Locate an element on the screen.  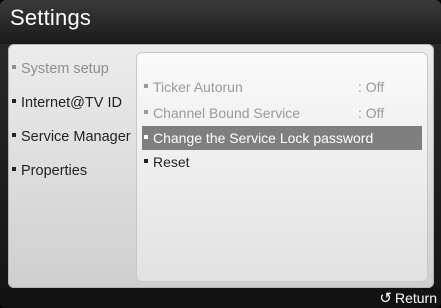
option-label: Change the Service Lock password is located at coordinates (263, 138).